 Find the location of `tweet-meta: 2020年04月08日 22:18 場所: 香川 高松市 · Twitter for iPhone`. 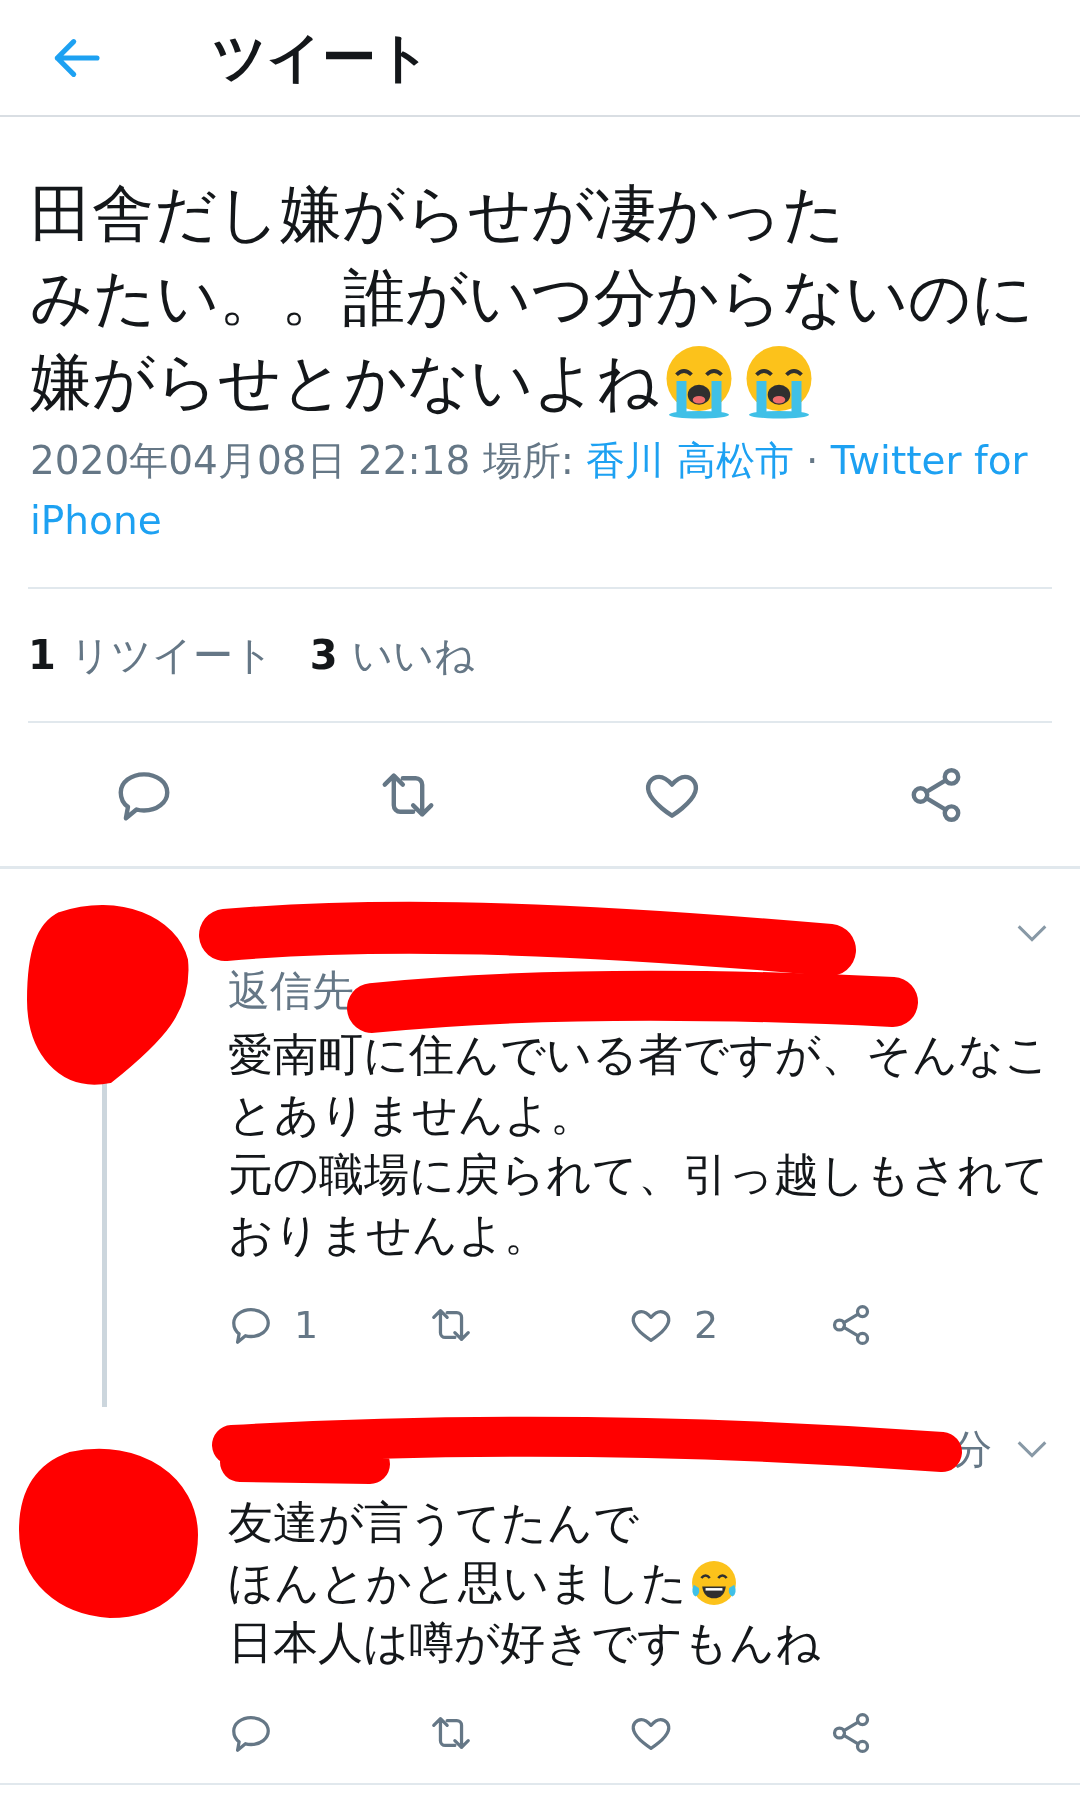

tweet-meta: 2020年04月08日 22:18 場所: 香川 高松市 · Twitter for iPhone is located at coordinates (529, 491).